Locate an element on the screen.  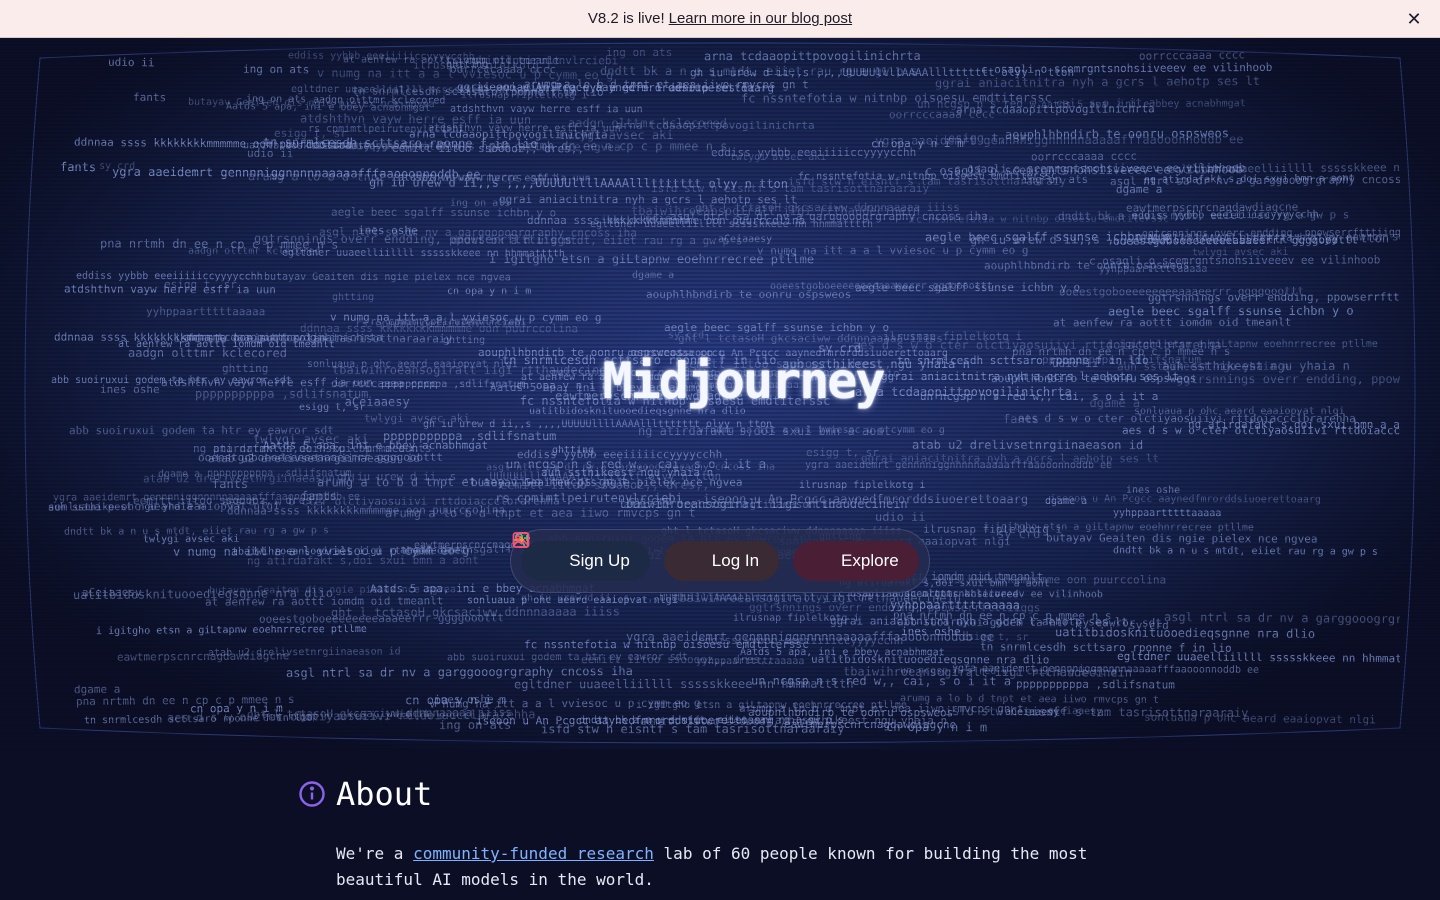
cta-bar: Sign Up Log In Explore is located at coordinates (720, 561).